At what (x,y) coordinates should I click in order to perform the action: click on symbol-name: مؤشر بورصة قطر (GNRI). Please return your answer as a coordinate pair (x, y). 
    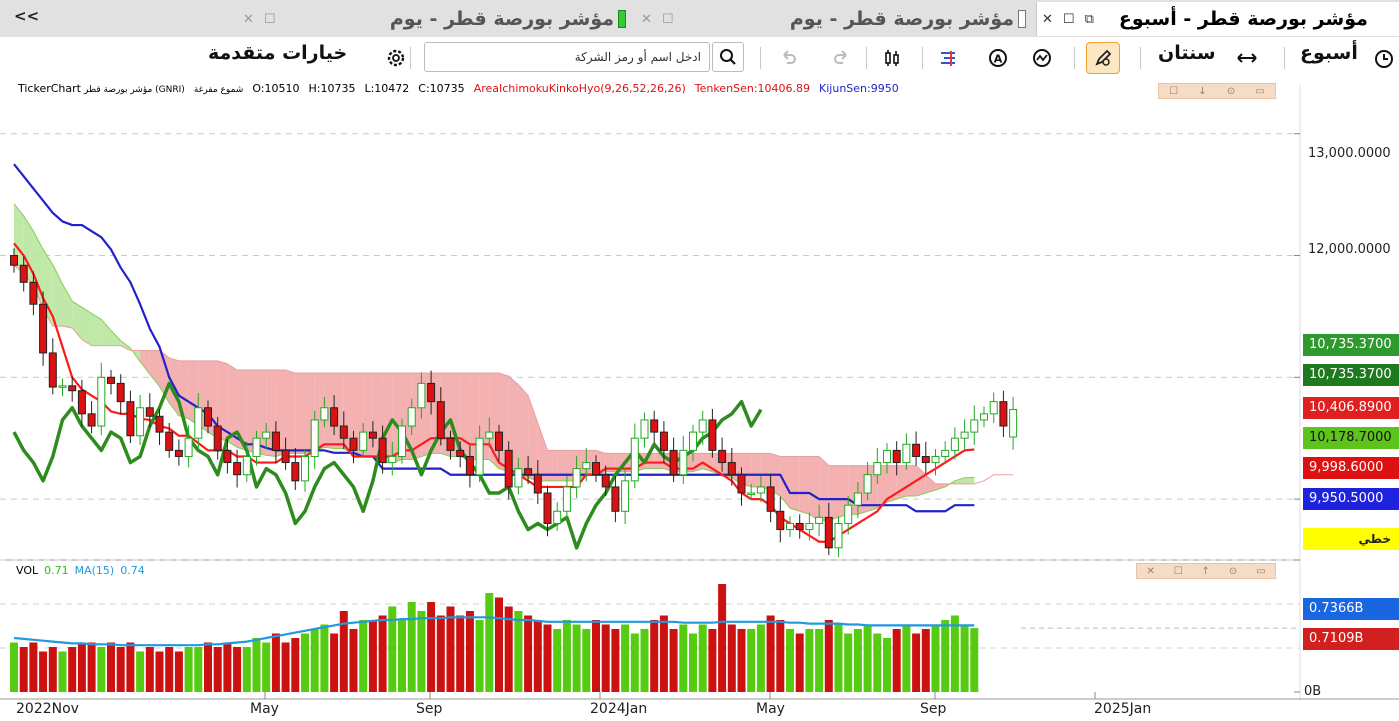
    Looking at the image, I should click on (134, 90).